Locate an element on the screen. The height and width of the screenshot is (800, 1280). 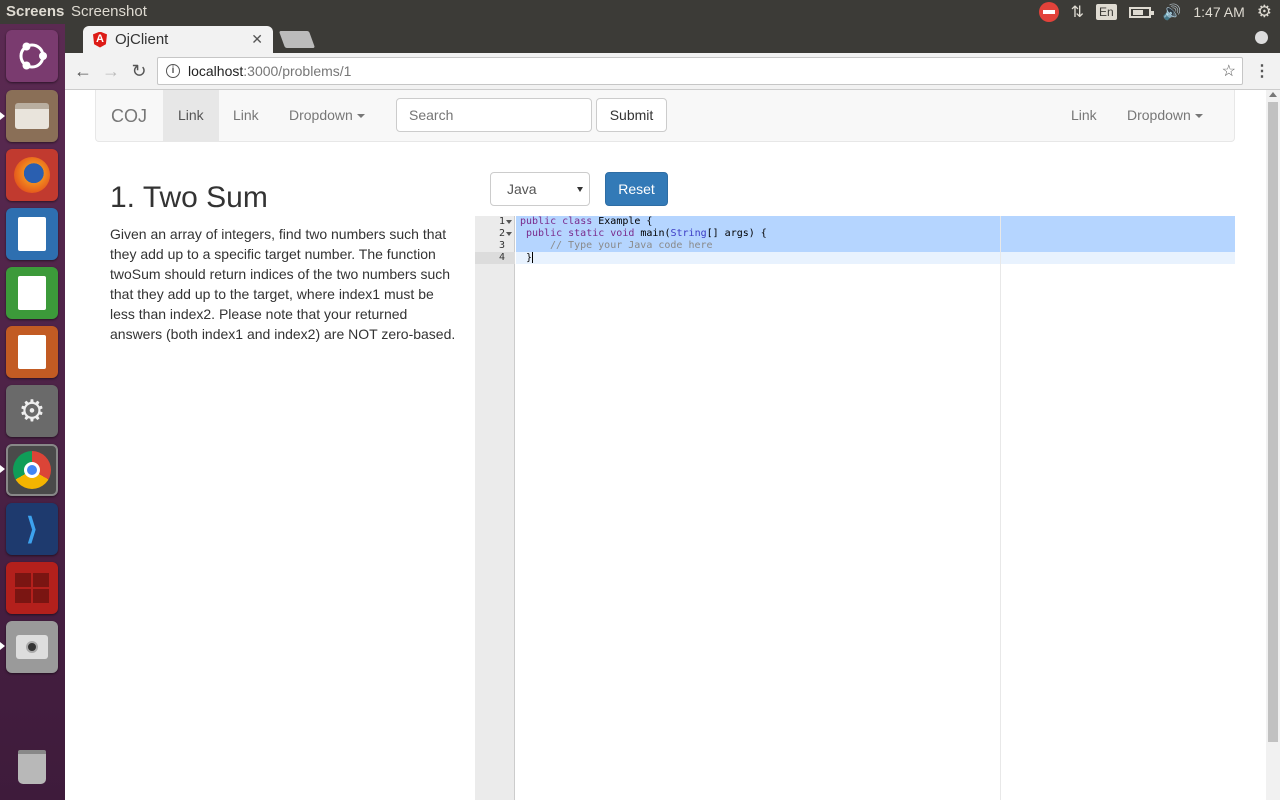
firefox-icon is located at coordinates (32, 175).